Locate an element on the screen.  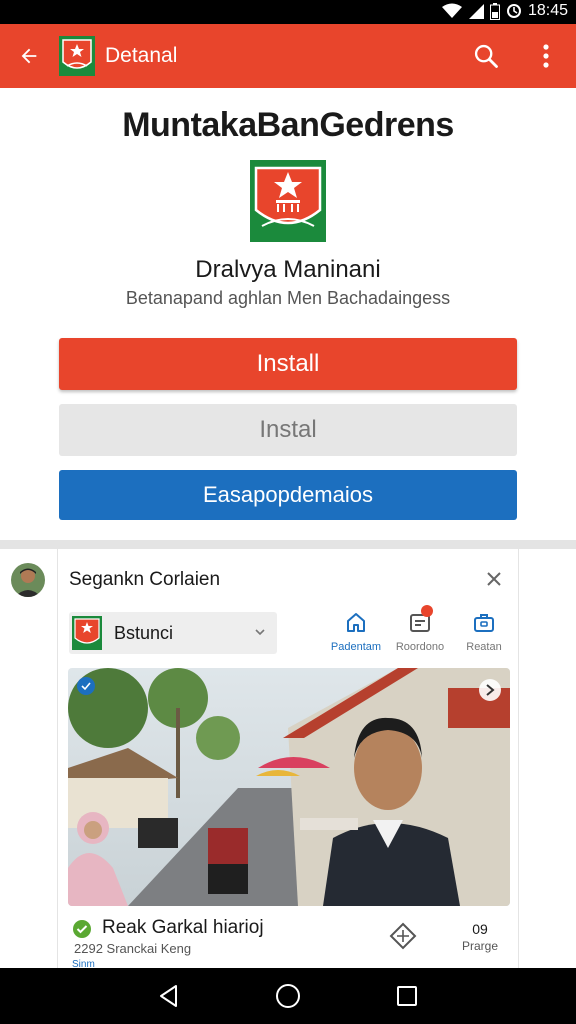
developer-name: Dralvya Maninani is located at coordinates (288, 269).